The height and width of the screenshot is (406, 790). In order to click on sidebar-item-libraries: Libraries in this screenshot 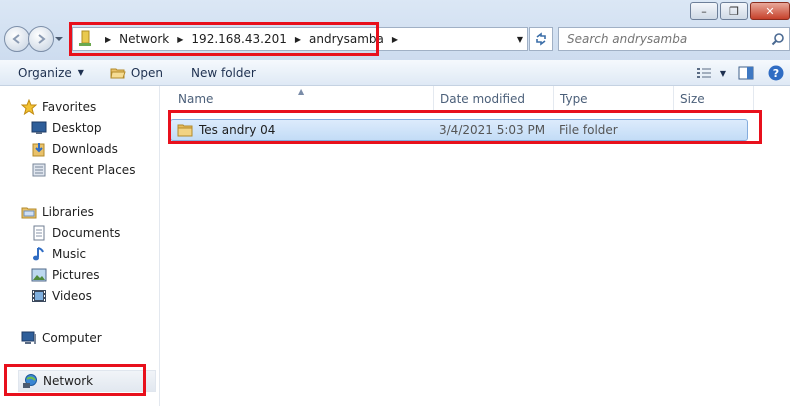, I will do `click(57, 212)`.